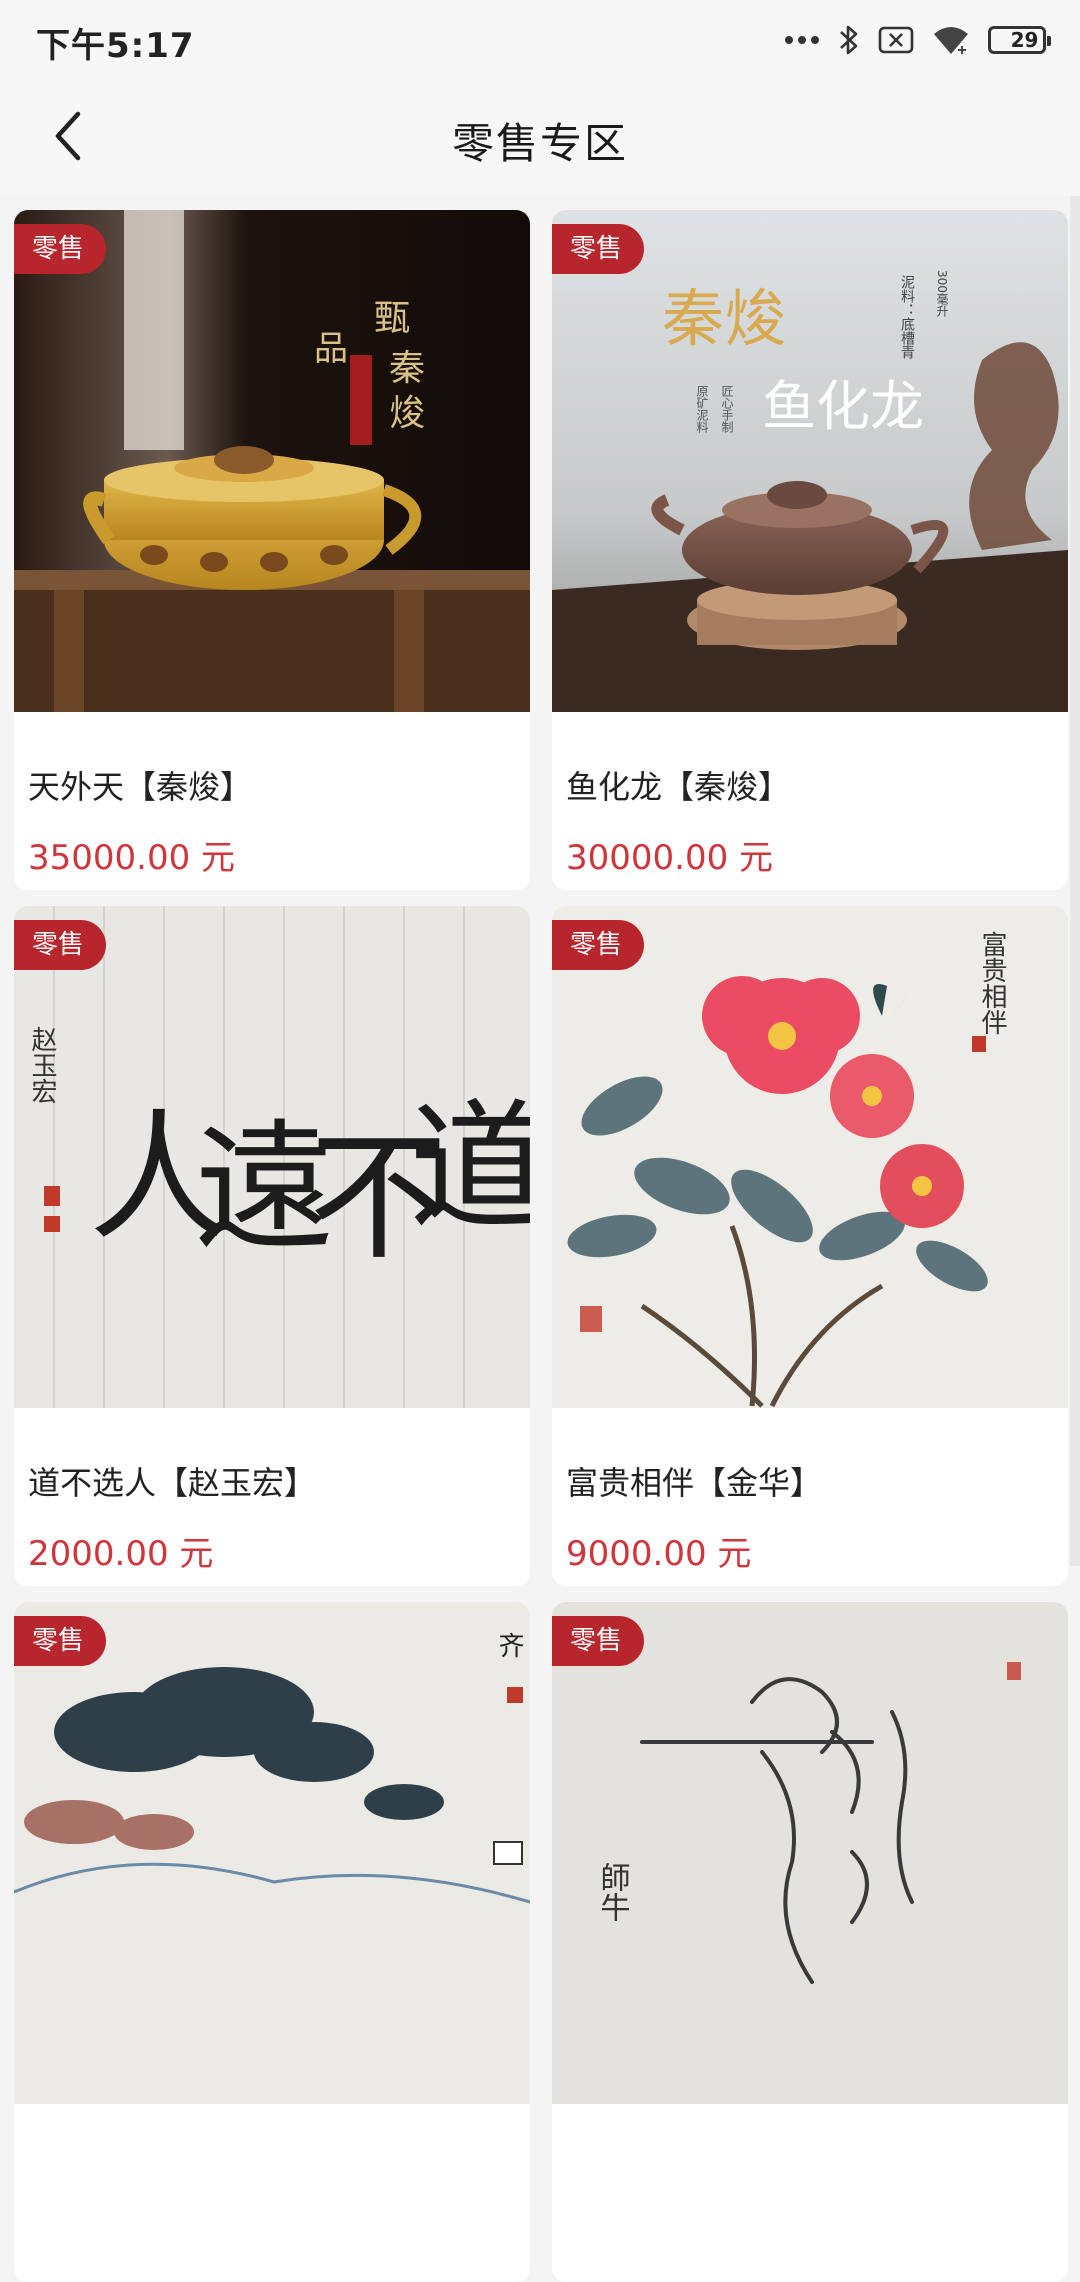 The width and height of the screenshot is (1080, 2282). Describe the element at coordinates (159, 1178) in the screenshot. I see `svg-text: 人` at that location.